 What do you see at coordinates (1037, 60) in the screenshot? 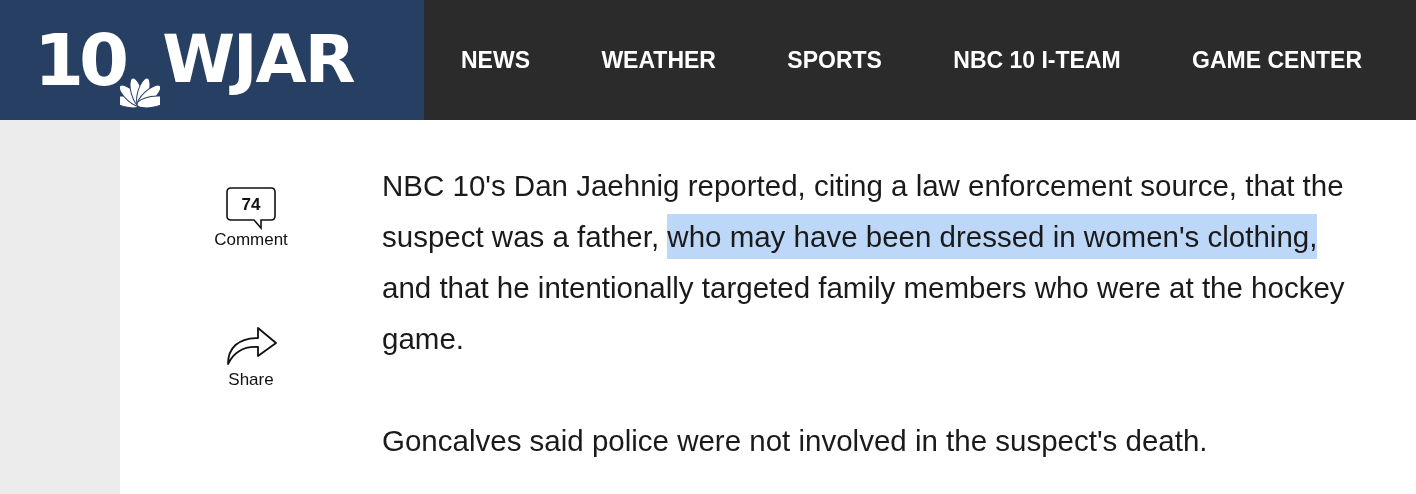
I see `nav-link: NBC 10 I-TEAM` at bounding box center [1037, 60].